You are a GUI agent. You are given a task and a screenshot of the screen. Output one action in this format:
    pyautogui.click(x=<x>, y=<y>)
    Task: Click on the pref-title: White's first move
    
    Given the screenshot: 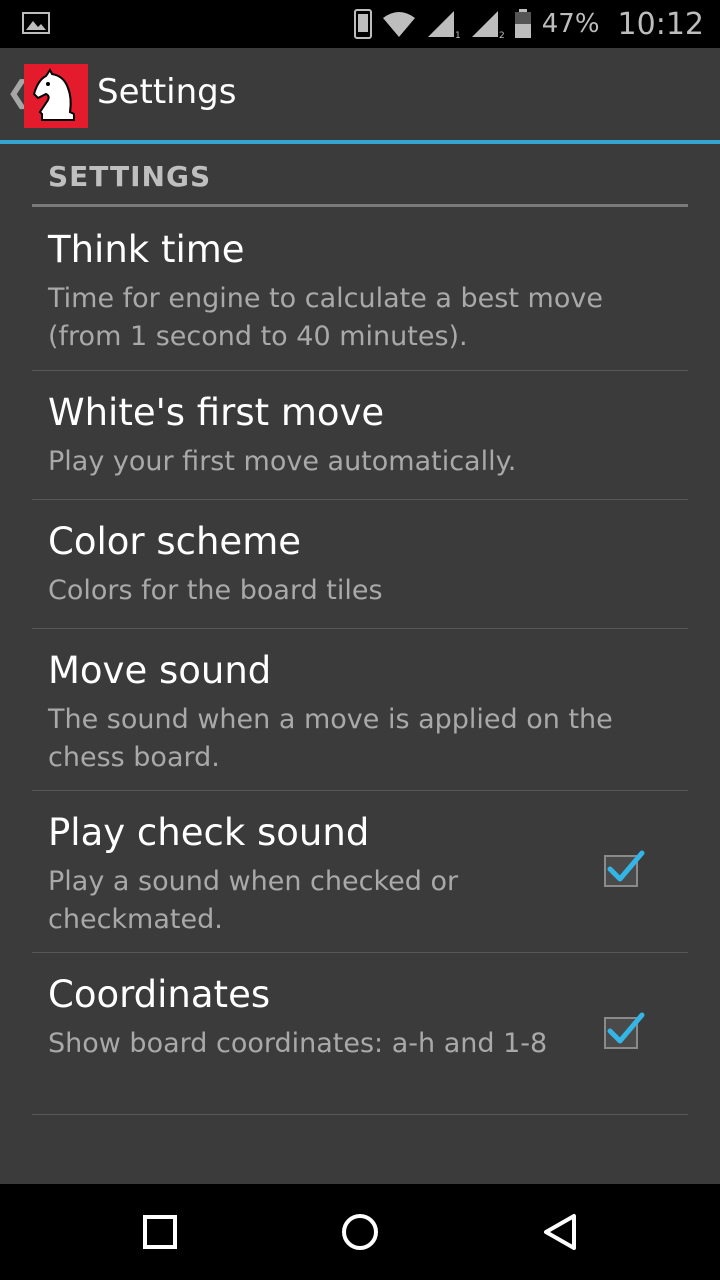 What is the action you would take?
    pyautogui.click(x=216, y=412)
    